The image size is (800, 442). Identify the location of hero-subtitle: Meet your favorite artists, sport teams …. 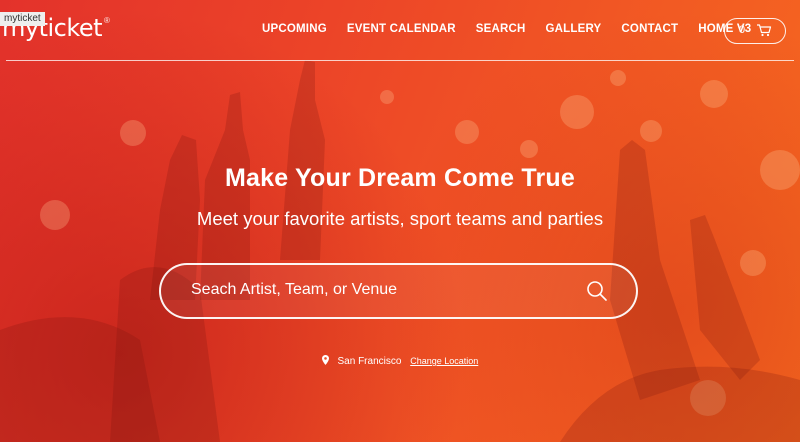
(400, 218).